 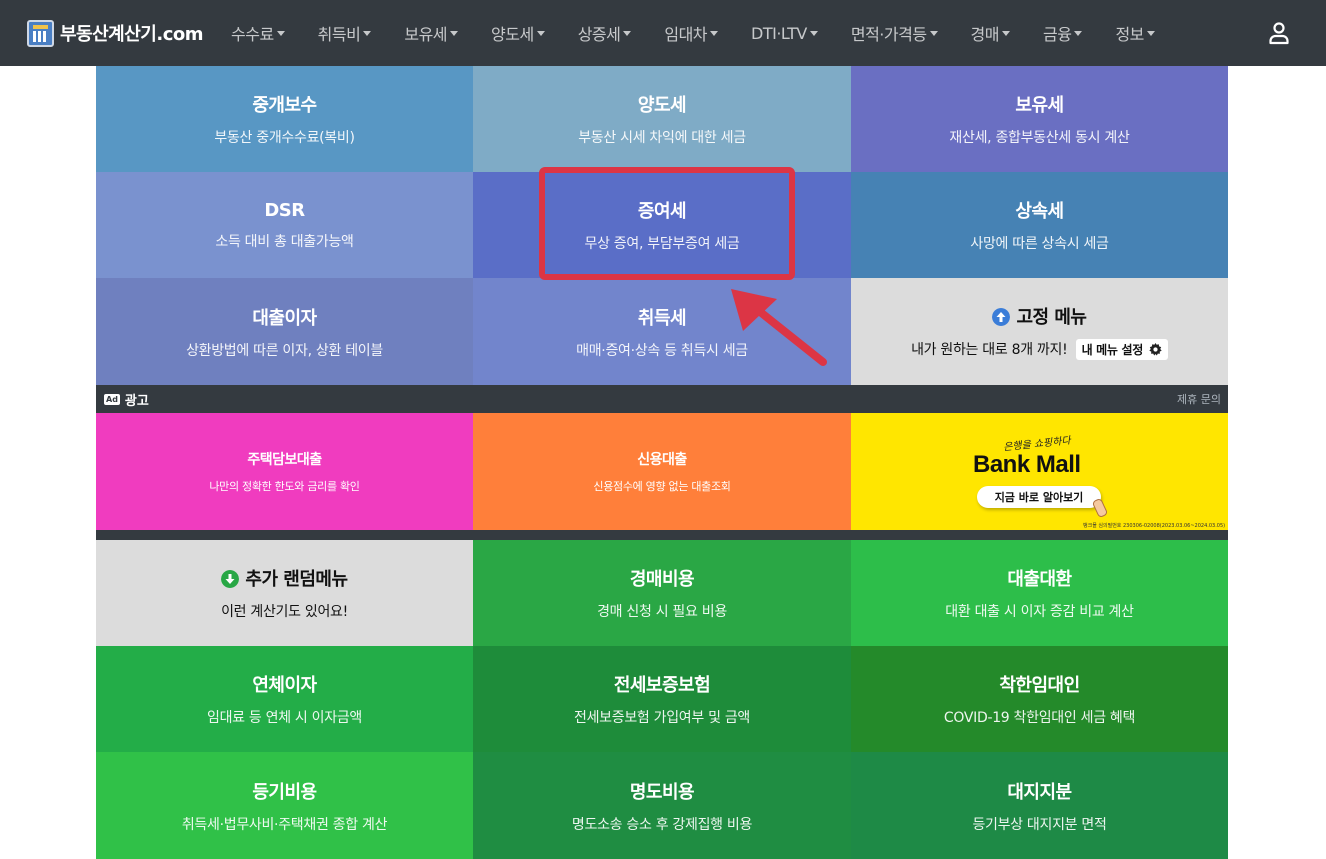 I want to click on nav-item-info: 정보, so click(x=1135, y=33).